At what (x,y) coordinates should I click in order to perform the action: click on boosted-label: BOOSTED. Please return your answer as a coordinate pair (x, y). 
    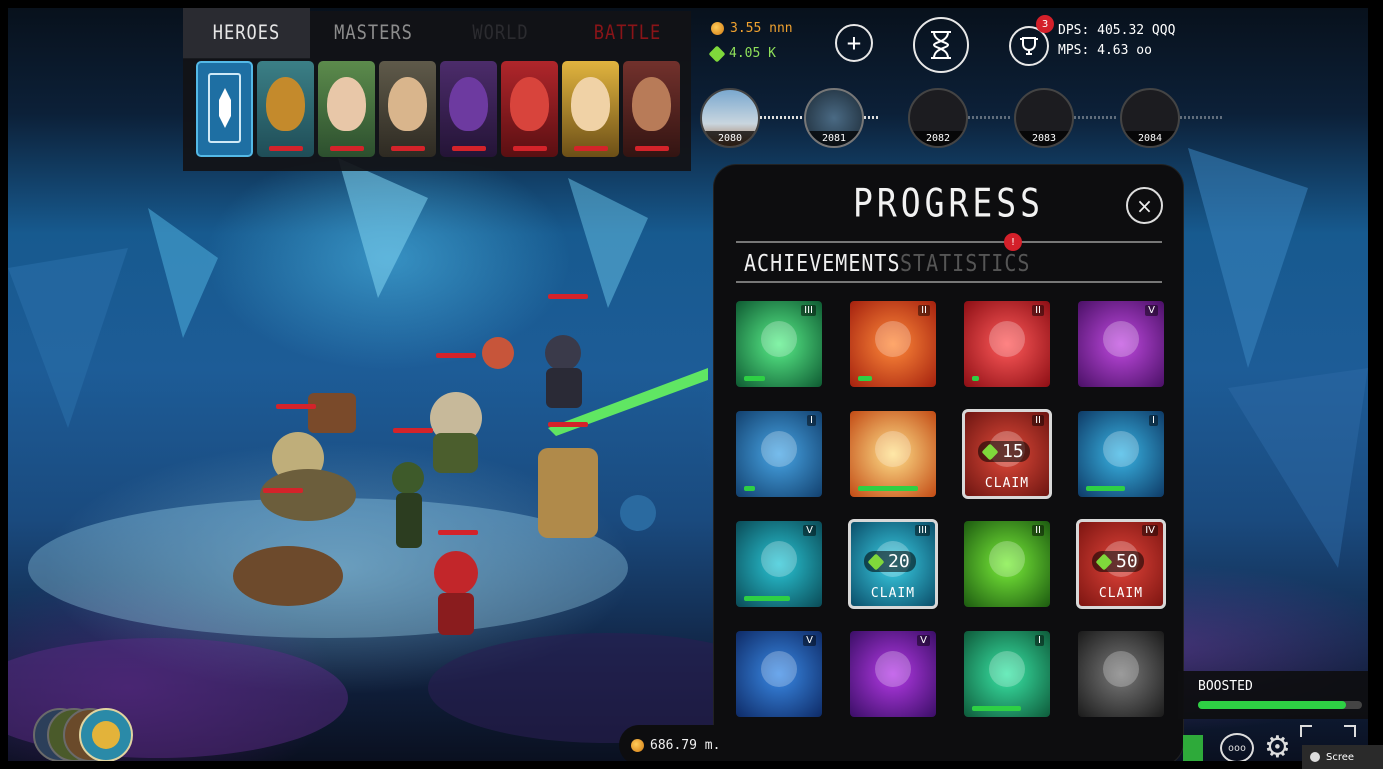
    Looking at the image, I should click on (1225, 686).